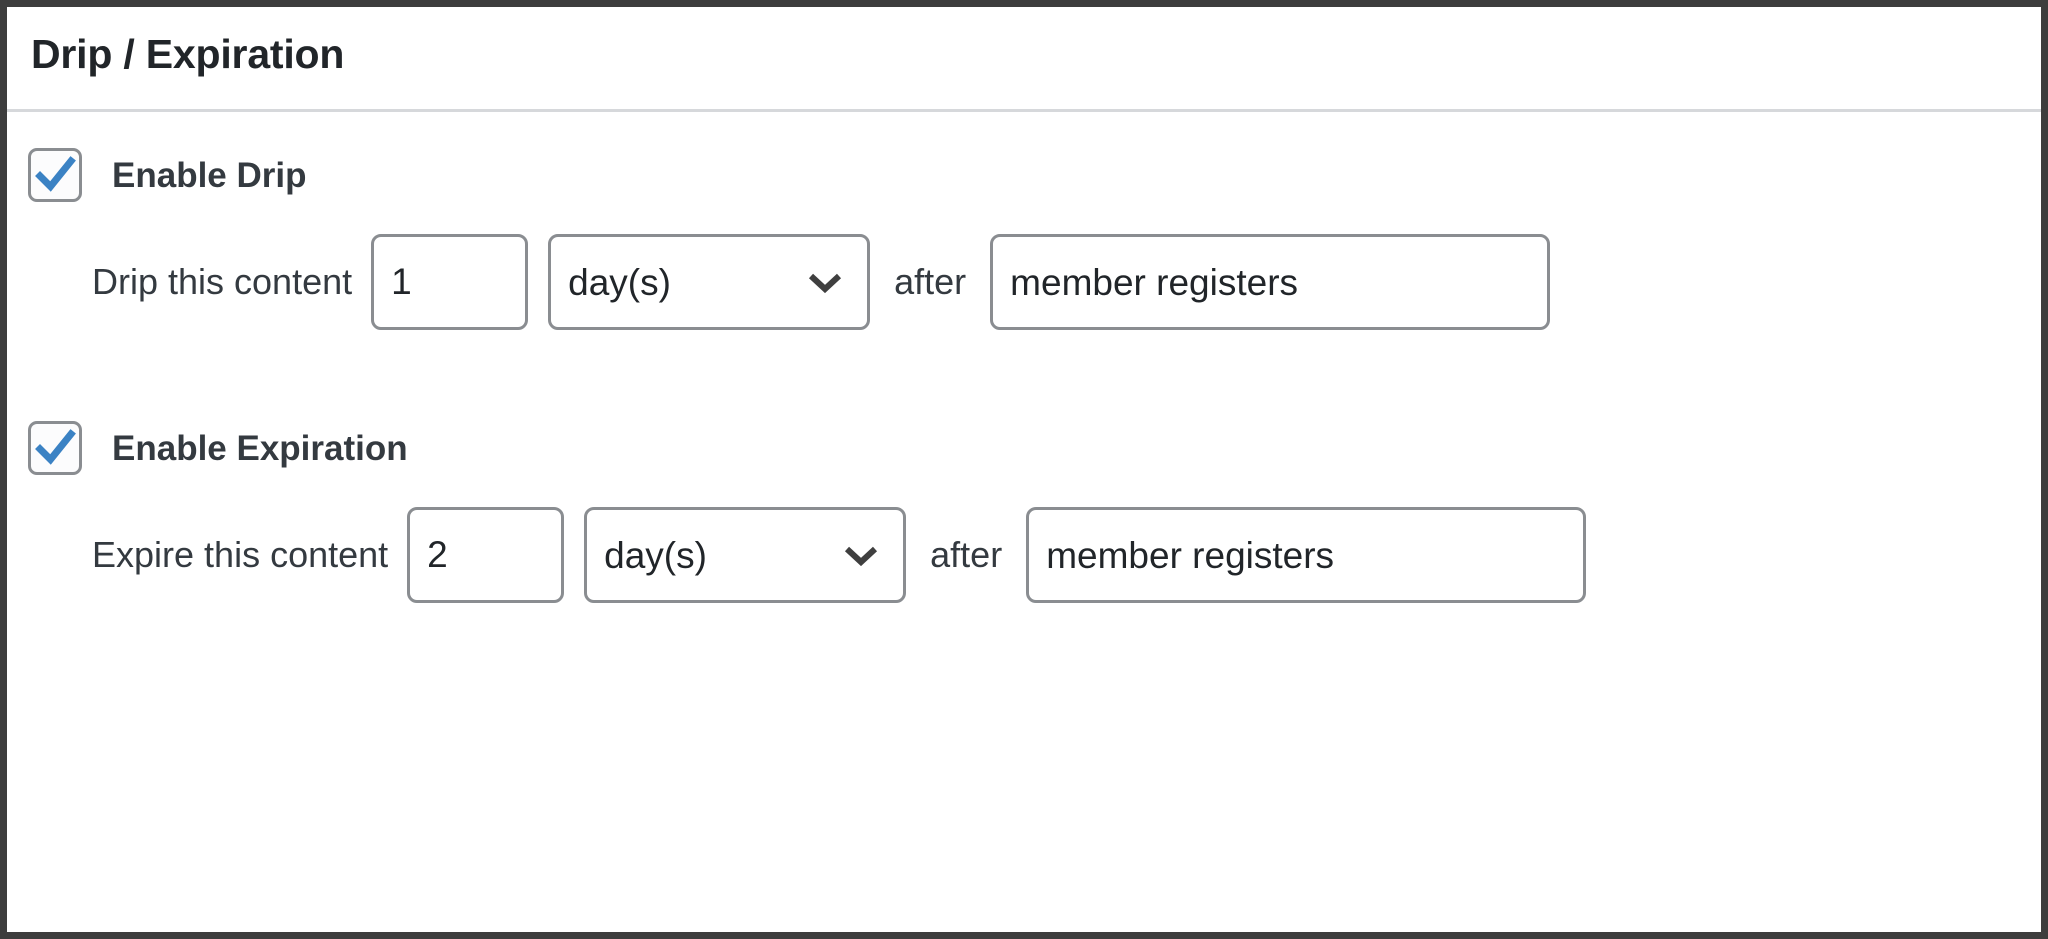 This screenshot has height=939, width=2048. Describe the element at coordinates (486, 555) in the screenshot. I see `expiration-amount-input` at that location.